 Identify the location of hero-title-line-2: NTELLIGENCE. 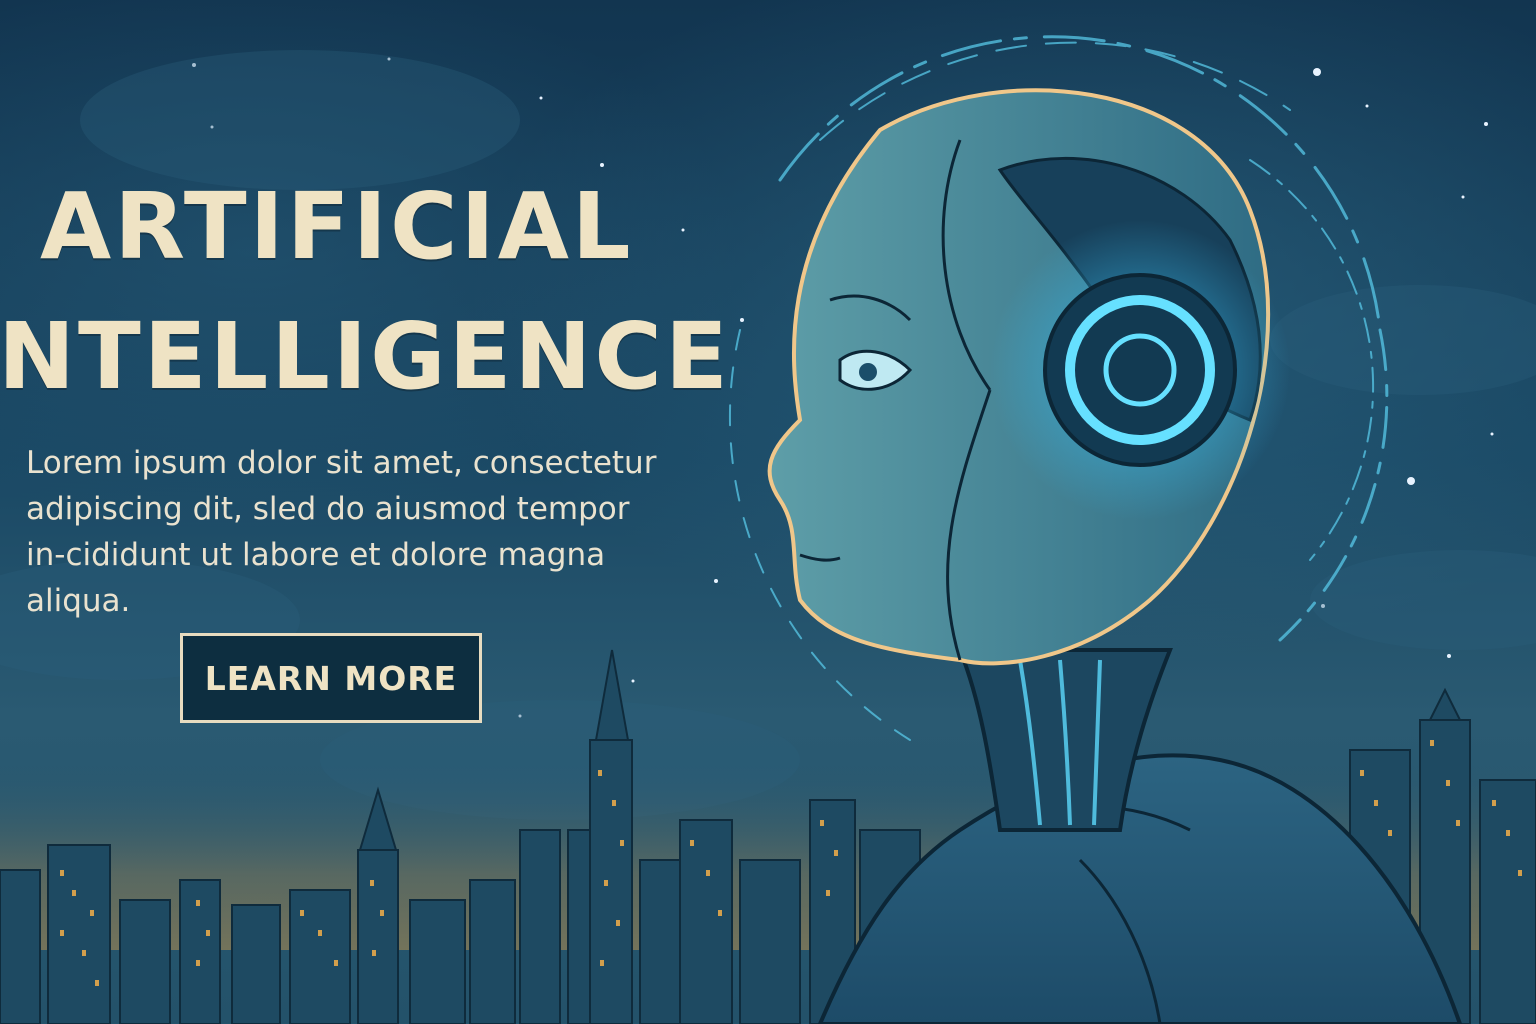
(365, 356).